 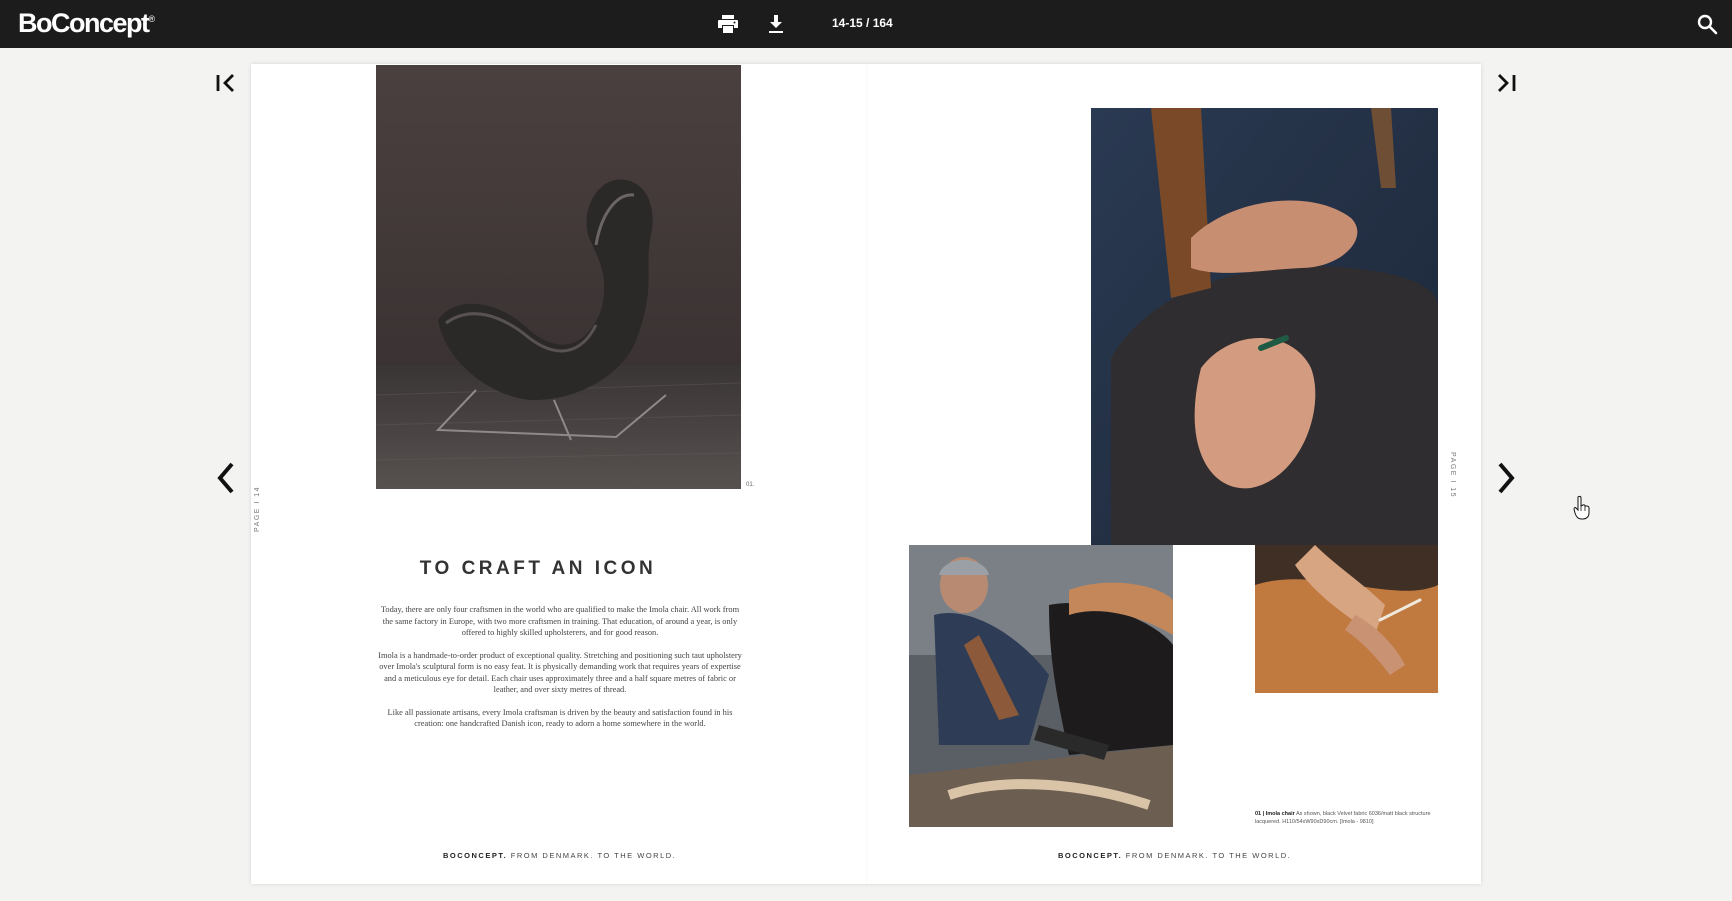 What do you see at coordinates (1582, 508) in the screenshot?
I see `hand-cursor-icon` at bounding box center [1582, 508].